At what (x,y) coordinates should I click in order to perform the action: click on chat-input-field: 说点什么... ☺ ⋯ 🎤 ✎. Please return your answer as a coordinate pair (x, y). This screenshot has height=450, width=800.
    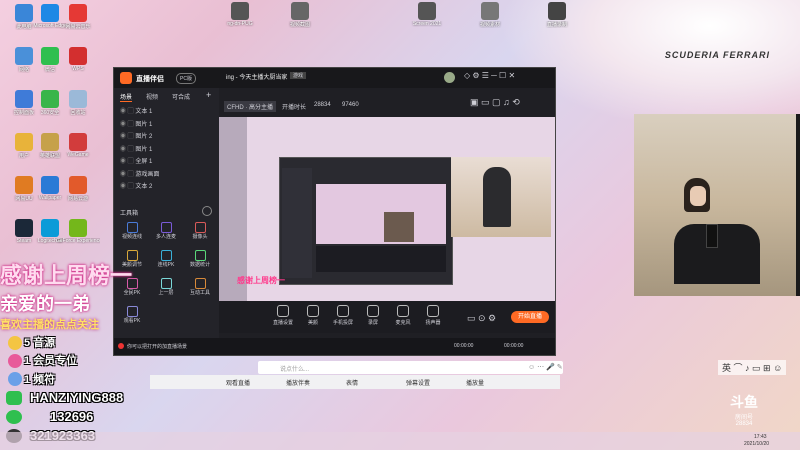
    Looking at the image, I should click on (410, 367).